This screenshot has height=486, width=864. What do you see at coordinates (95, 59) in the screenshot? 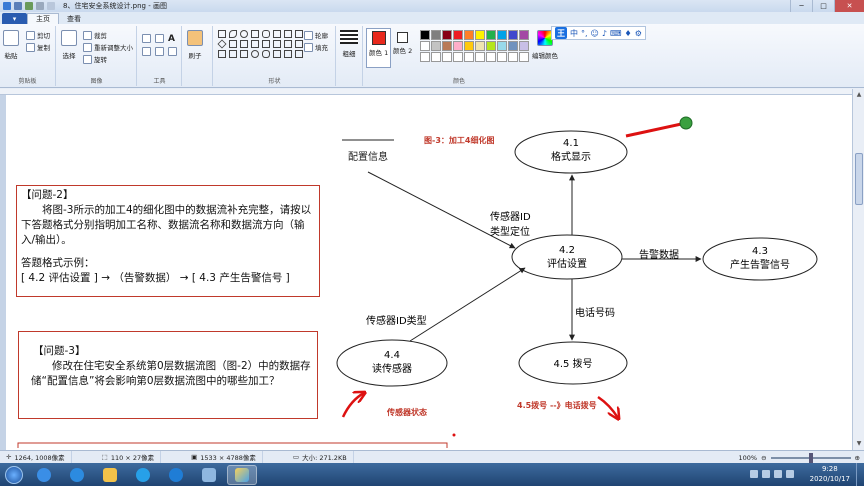
I see `rotate-button: 旋转` at bounding box center [95, 59].